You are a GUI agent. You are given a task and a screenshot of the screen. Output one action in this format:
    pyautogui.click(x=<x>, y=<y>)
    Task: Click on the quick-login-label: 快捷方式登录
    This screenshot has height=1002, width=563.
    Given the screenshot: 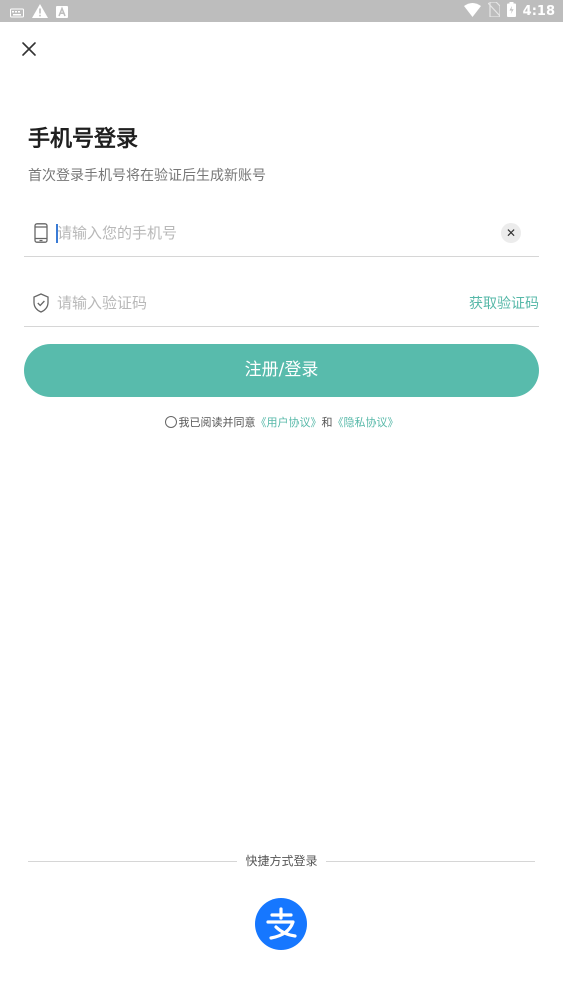 What is the action you would take?
    pyautogui.click(x=281, y=861)
    